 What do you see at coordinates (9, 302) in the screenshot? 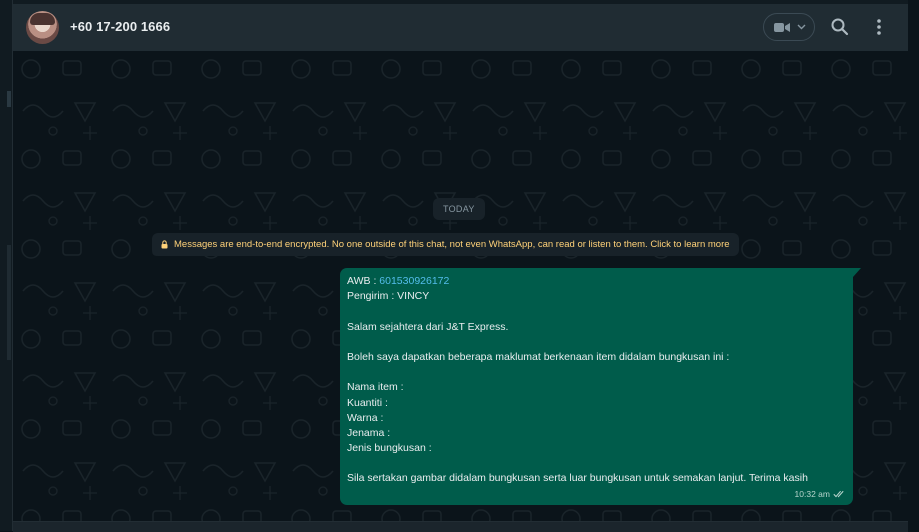
I see `chat-list-highlight` at bounding box center [9, 302].